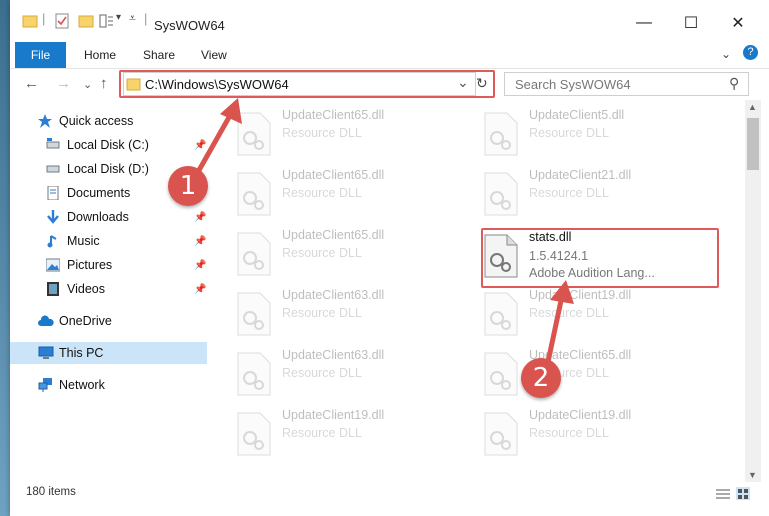 The width and height of the screenshot is (769, 516). I want to click on step-2-badge: 2, so click(541, 378).